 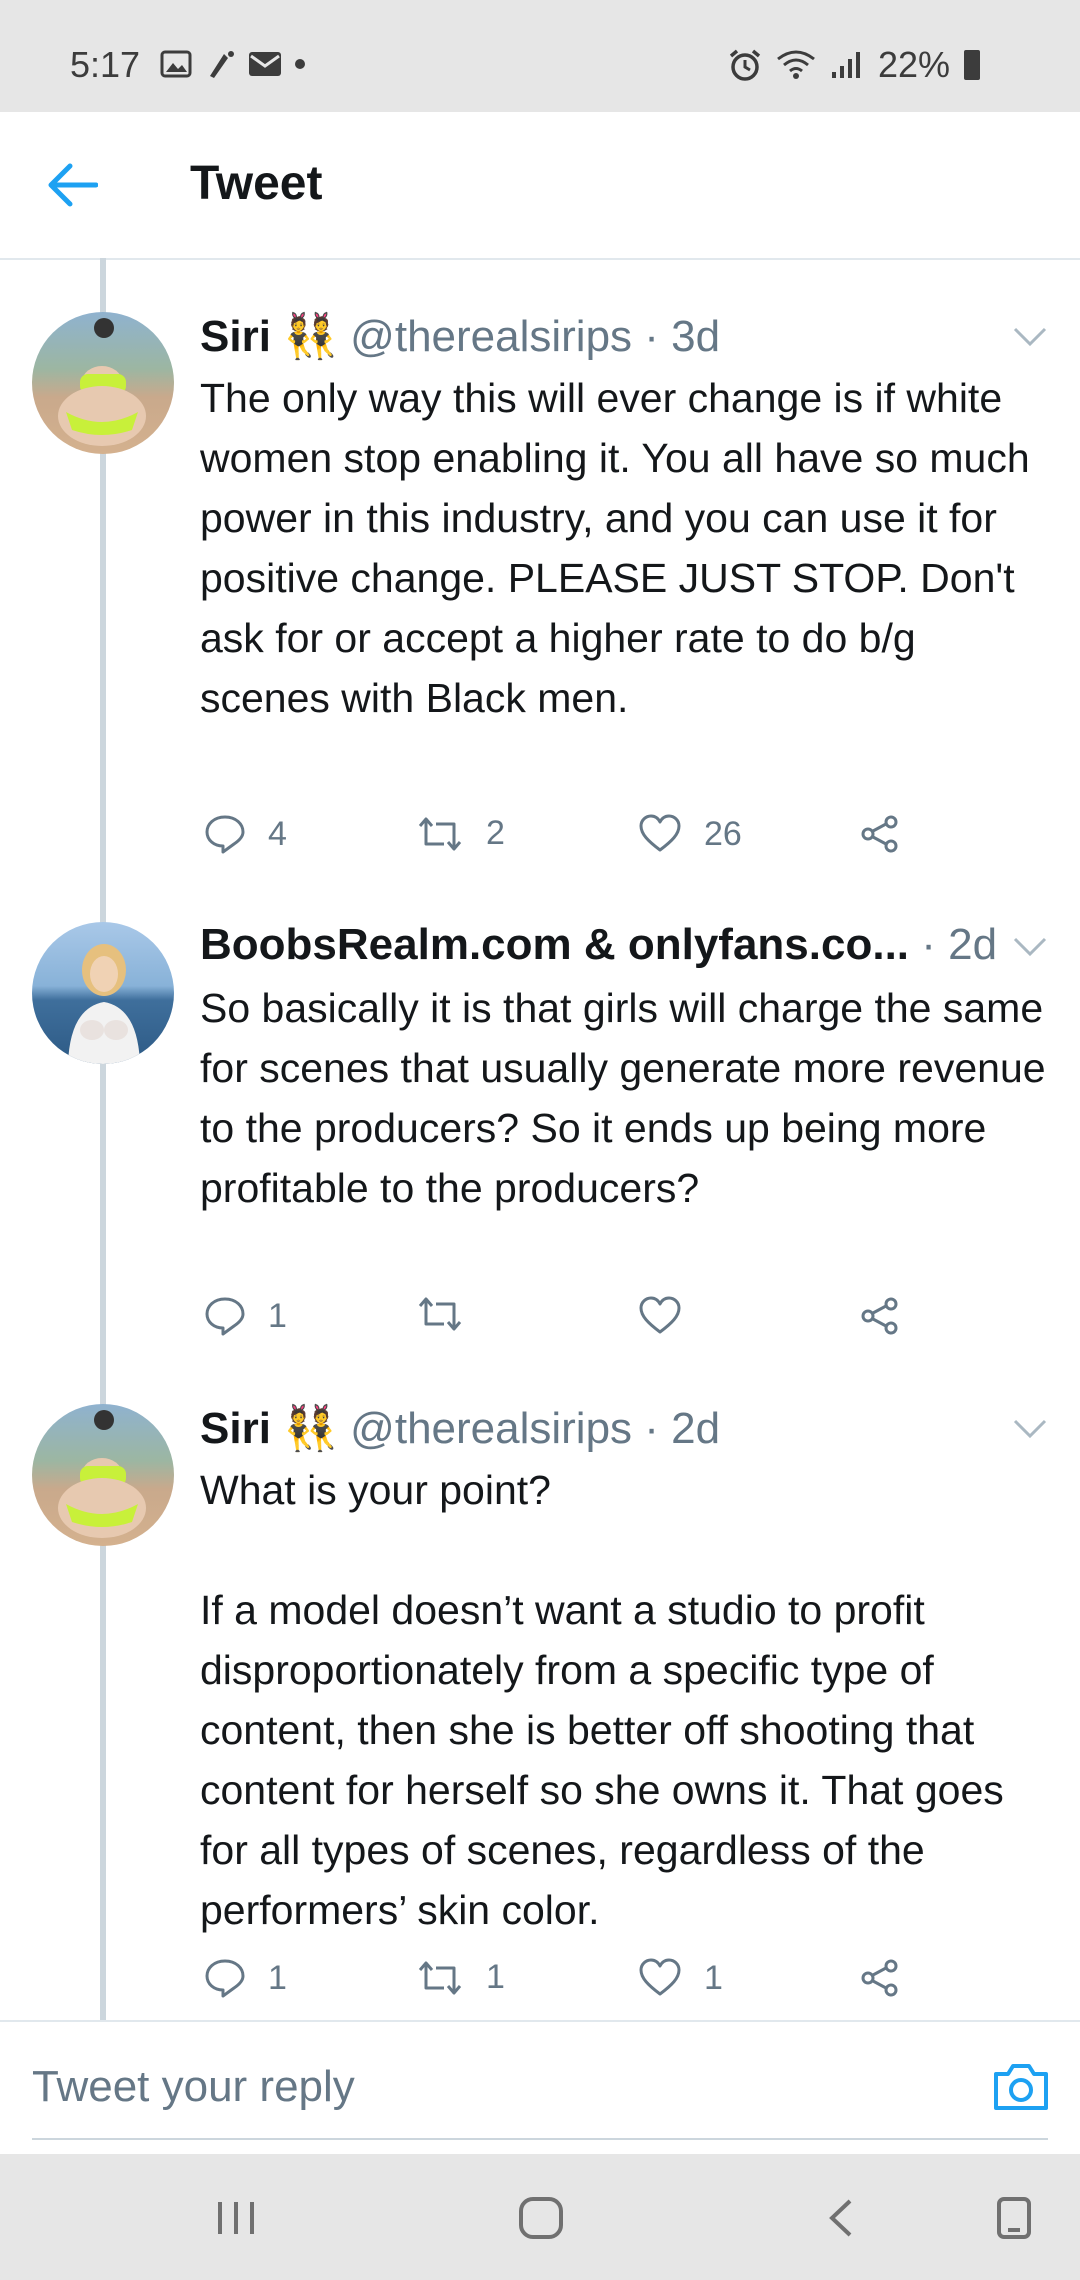 What do you see at coordinates (560, 844) in the screenshot?
I see `tweet-actions: 4 2 26` at bounding box center [560, 844].